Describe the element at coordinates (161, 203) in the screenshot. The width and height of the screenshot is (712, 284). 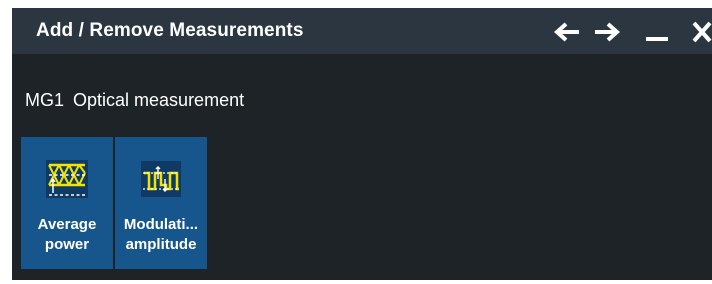
I see `measurement-tile-modulation-amplitude: Modulati... amplitude` at that location.